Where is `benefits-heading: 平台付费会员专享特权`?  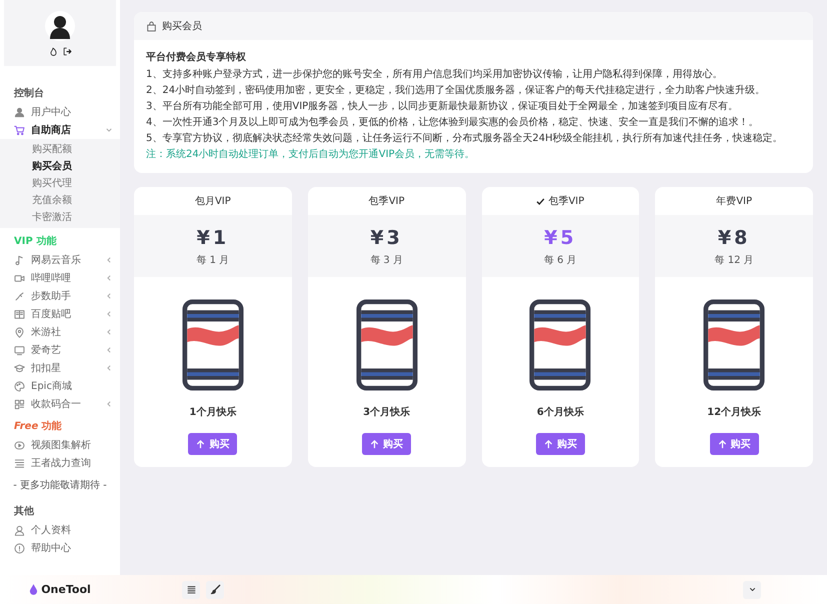 benefits-heading: 平台付费会员专享特权 is located at coordinates (196, 57).